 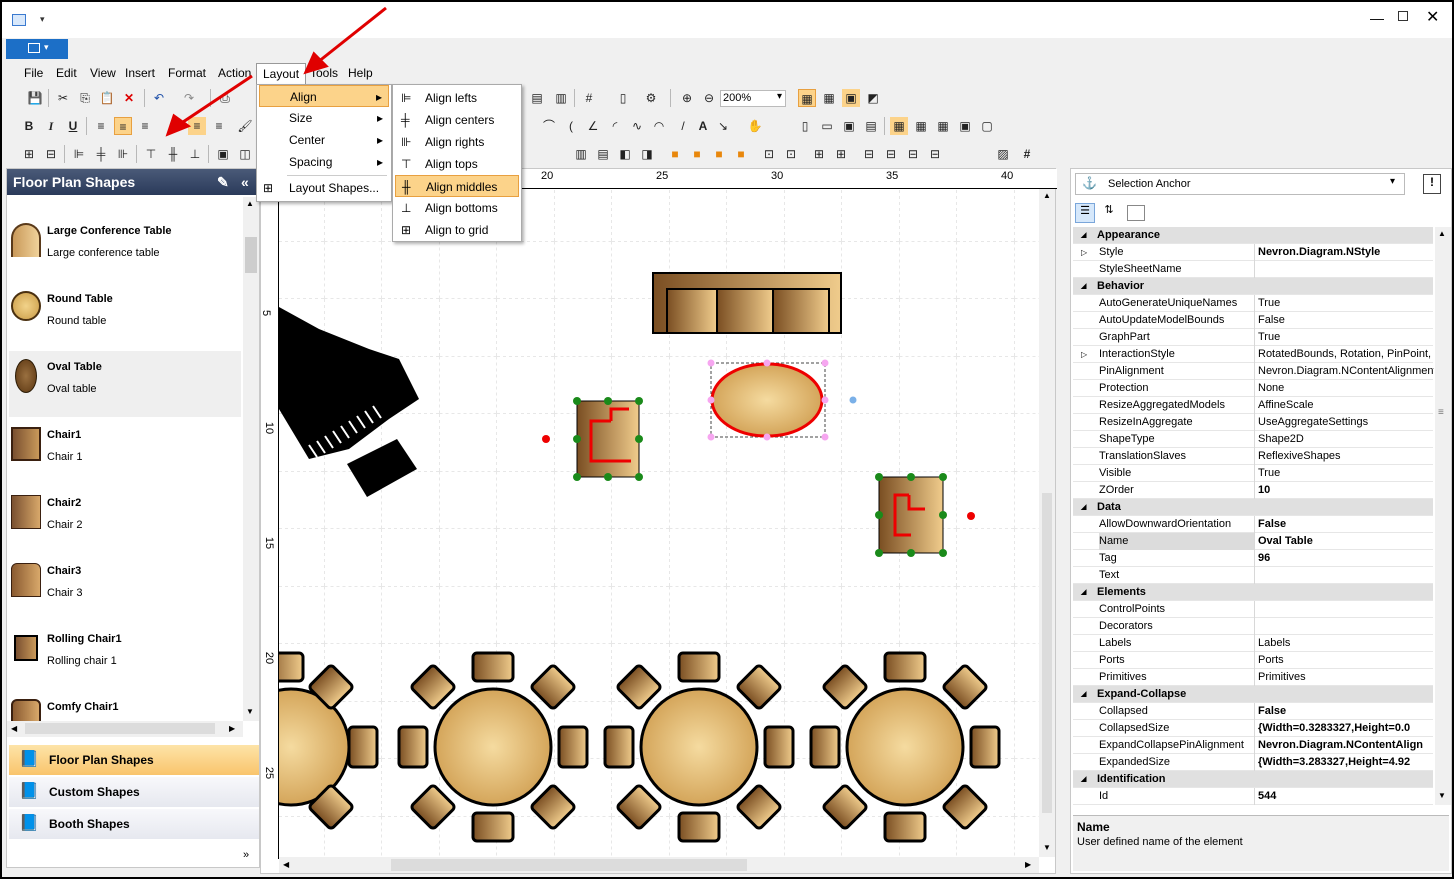 I want to click on property-row: ResizeAggregatedModels AffineScale, so click(x=1253, y=405).